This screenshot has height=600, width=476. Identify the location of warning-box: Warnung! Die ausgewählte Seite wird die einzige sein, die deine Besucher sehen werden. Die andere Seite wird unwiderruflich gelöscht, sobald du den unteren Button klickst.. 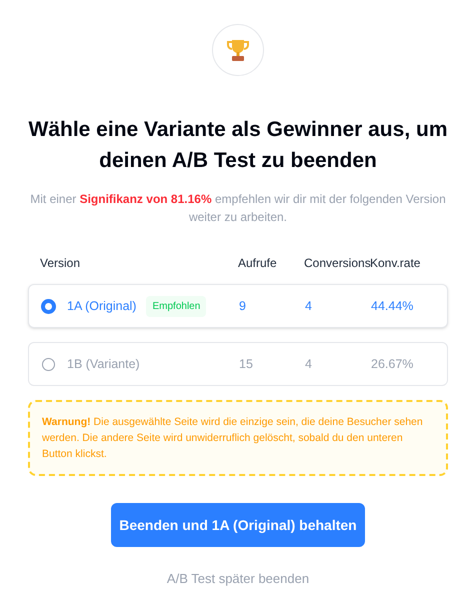
(238, 438).